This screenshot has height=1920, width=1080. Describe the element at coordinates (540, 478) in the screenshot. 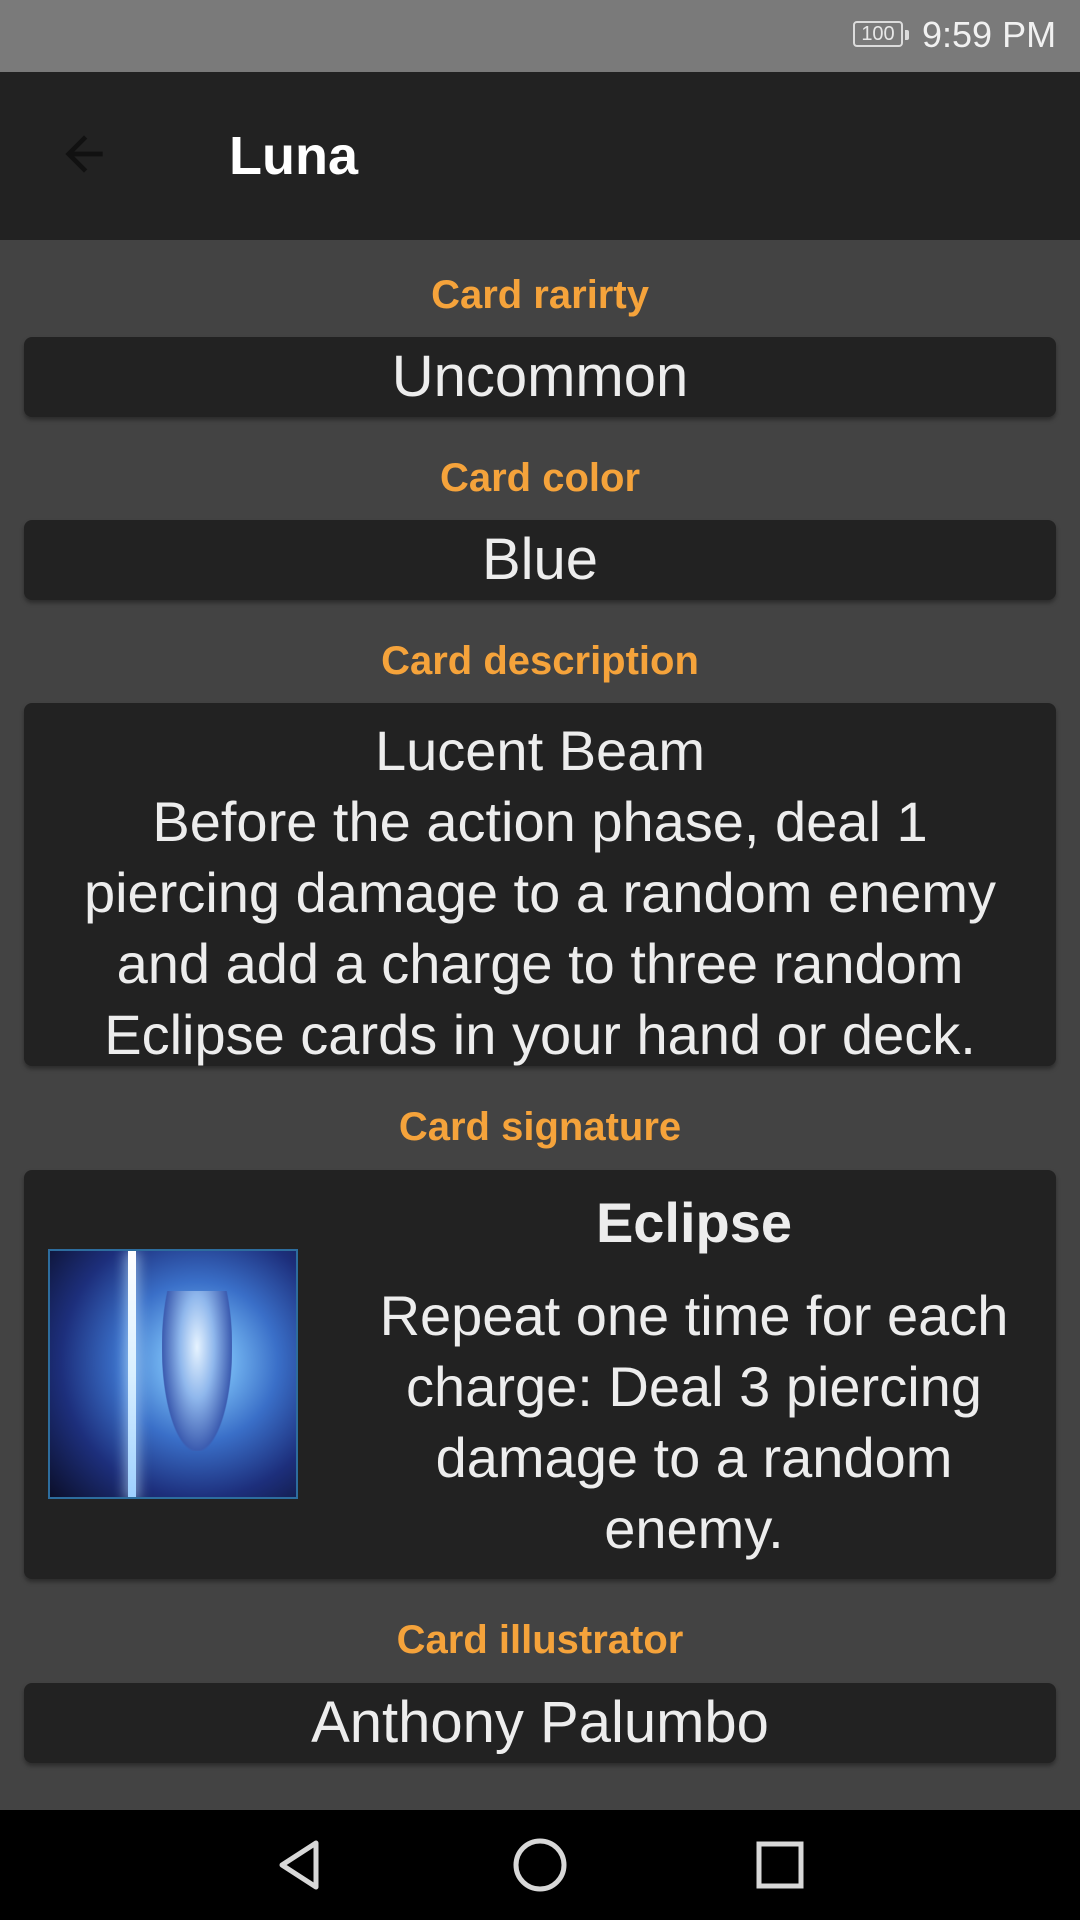

I see `color-label: Card color` at that location.